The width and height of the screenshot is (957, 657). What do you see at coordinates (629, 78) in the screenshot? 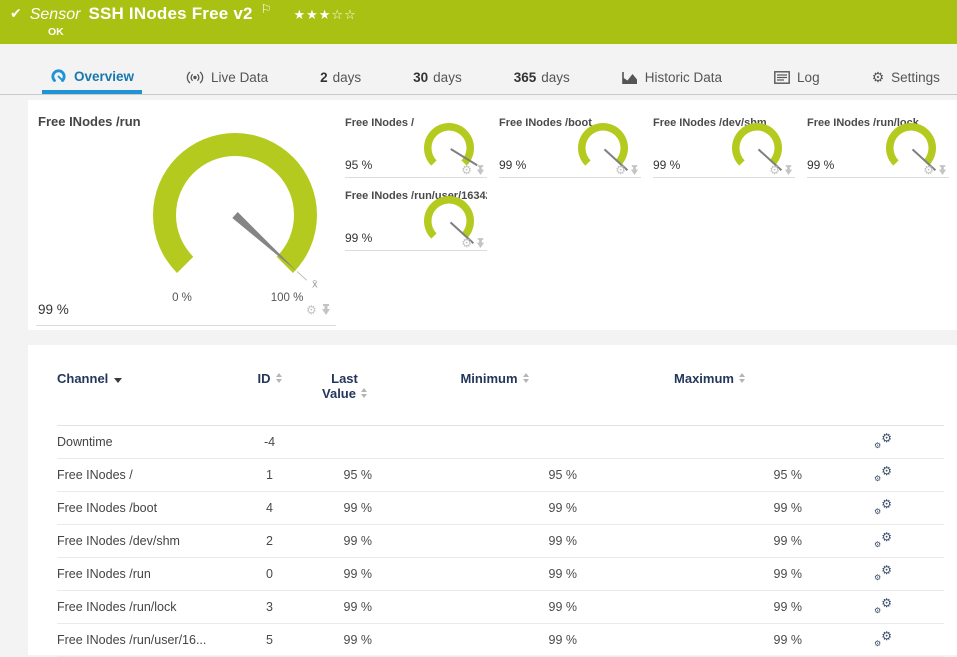
I see `historic-icon` at bounding box center [629, 78].